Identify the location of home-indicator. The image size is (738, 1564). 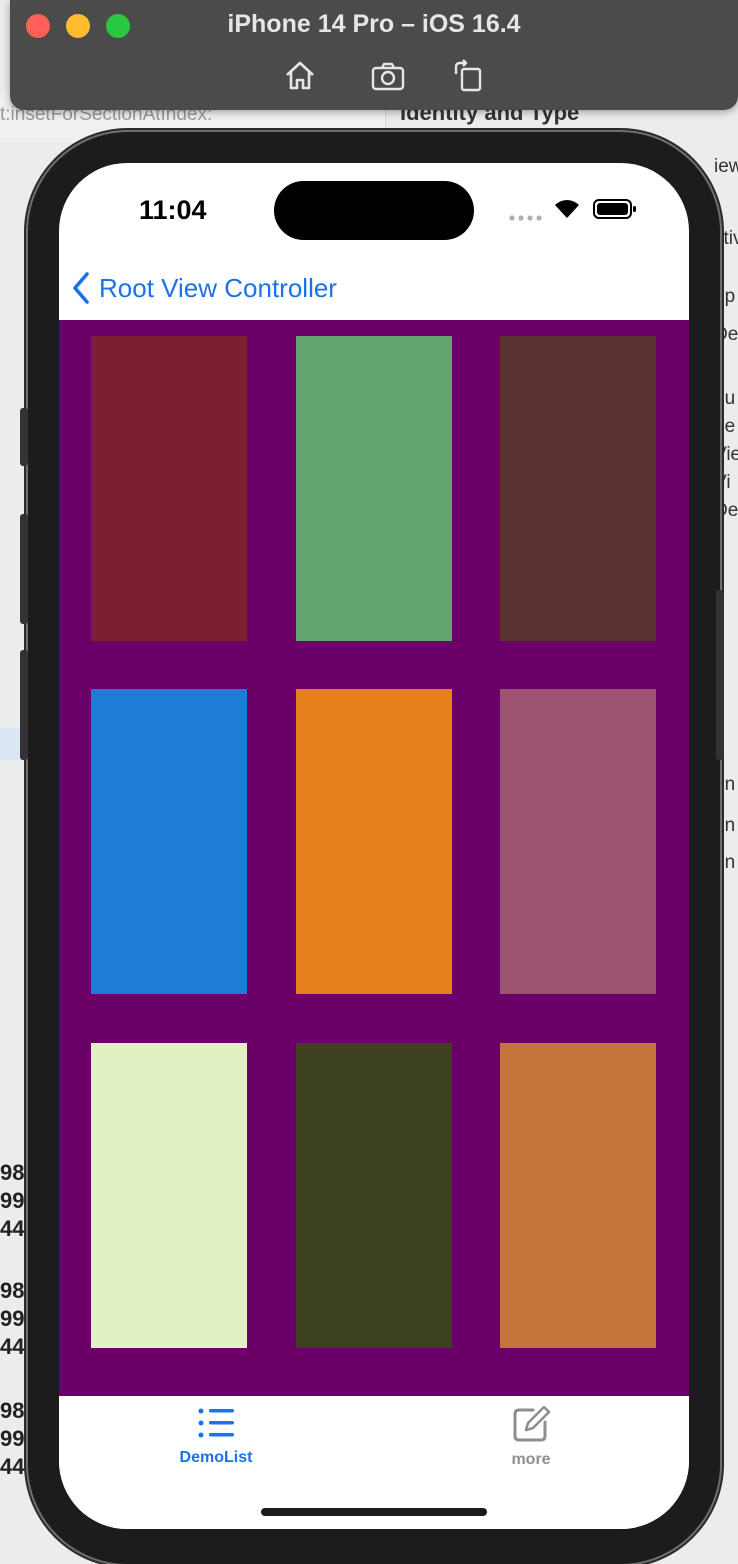
(374, 1512).